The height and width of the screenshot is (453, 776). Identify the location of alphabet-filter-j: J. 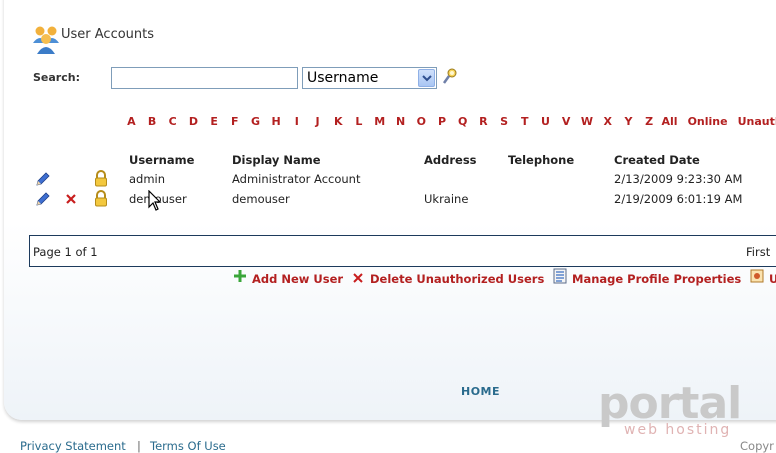
(317, 121).